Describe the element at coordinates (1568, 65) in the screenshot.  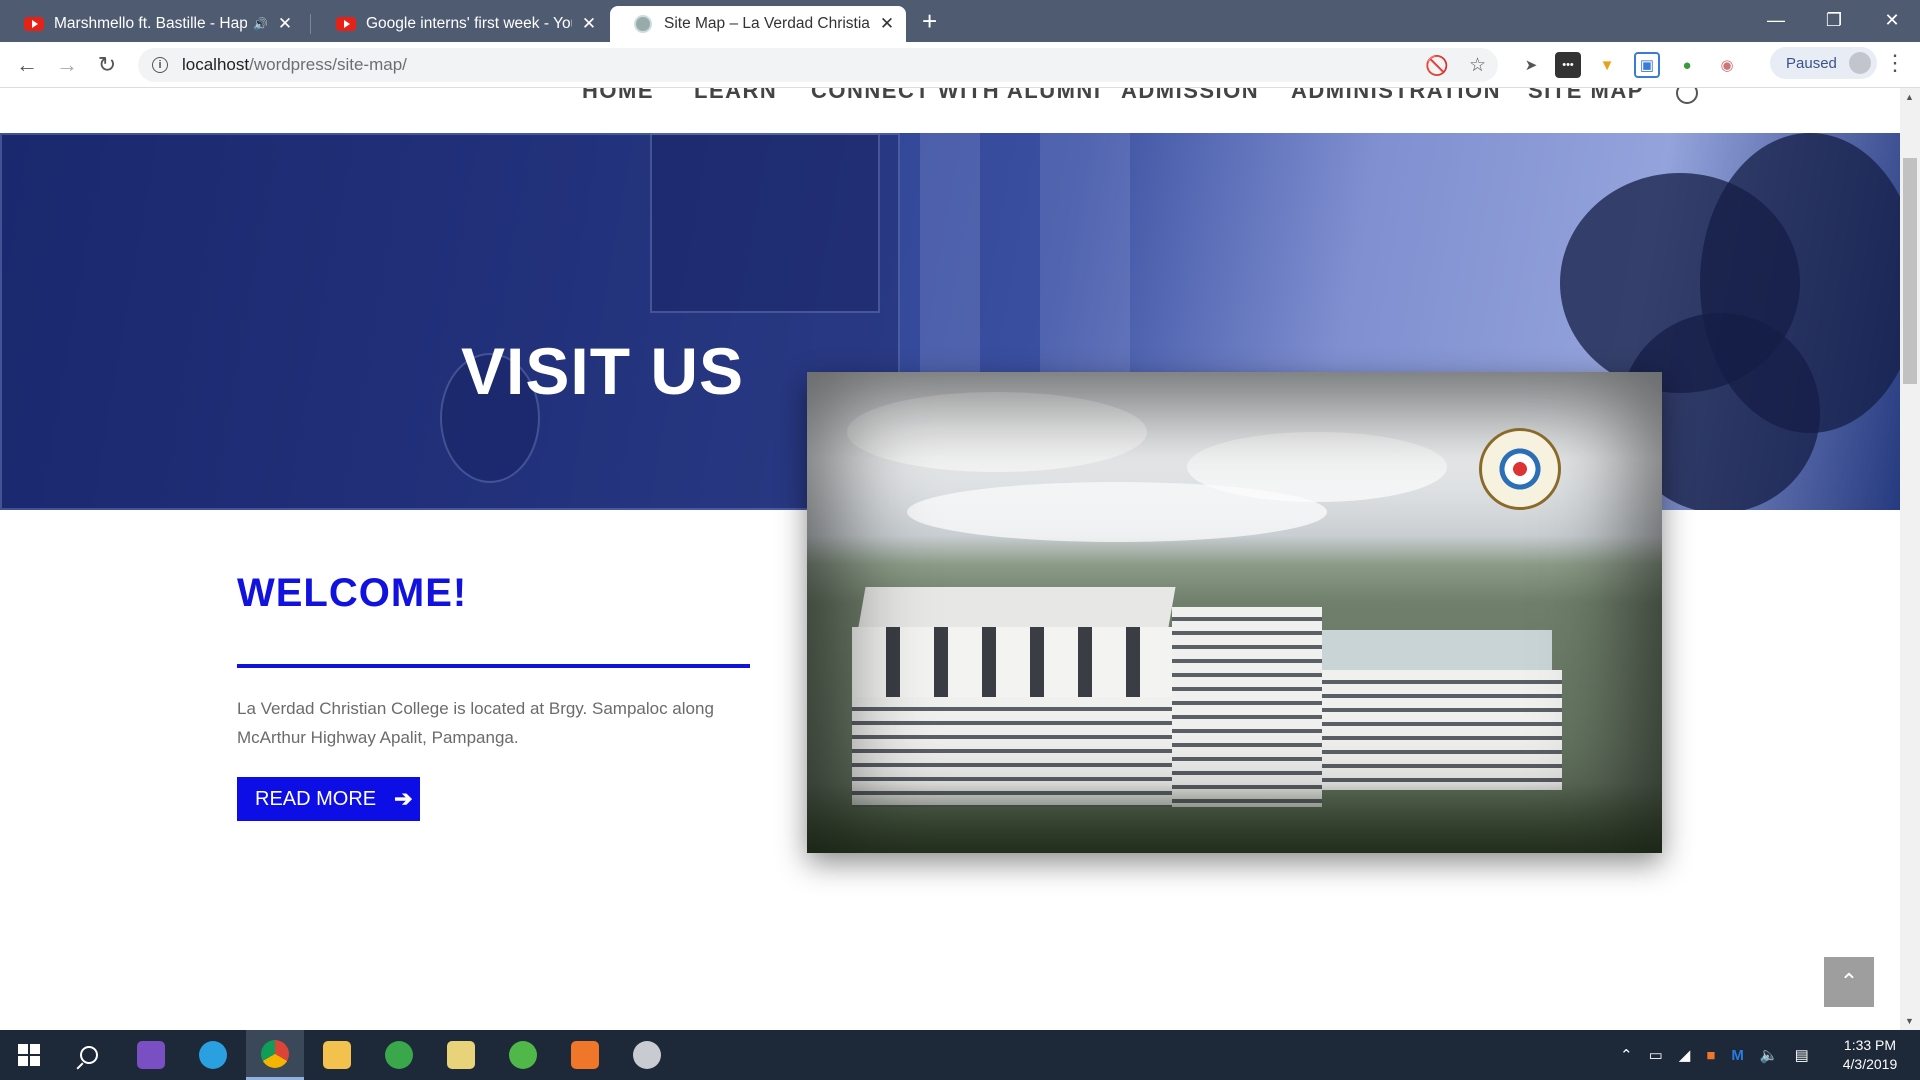
I see `extension-dots-icon: •••` at that location.